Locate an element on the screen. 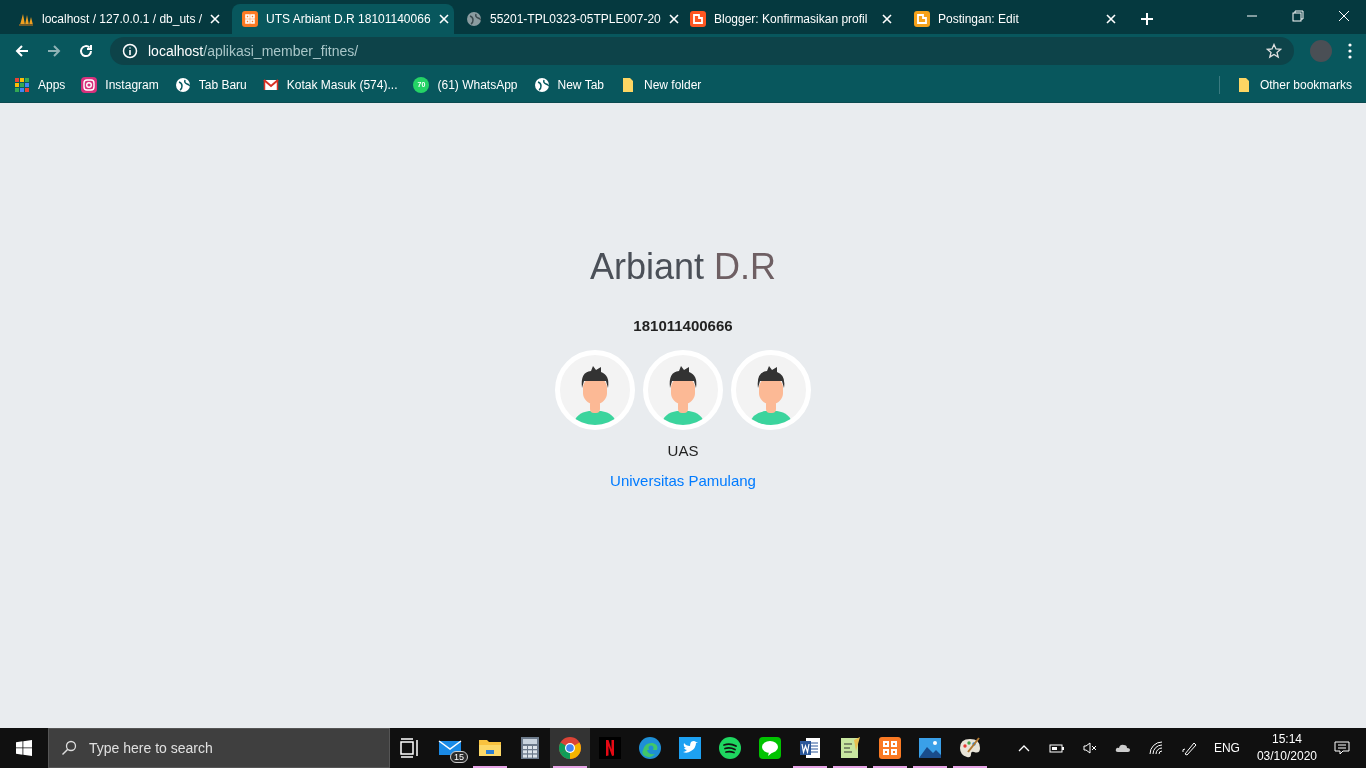  menu-icon is located at coordinates (1350, 50).